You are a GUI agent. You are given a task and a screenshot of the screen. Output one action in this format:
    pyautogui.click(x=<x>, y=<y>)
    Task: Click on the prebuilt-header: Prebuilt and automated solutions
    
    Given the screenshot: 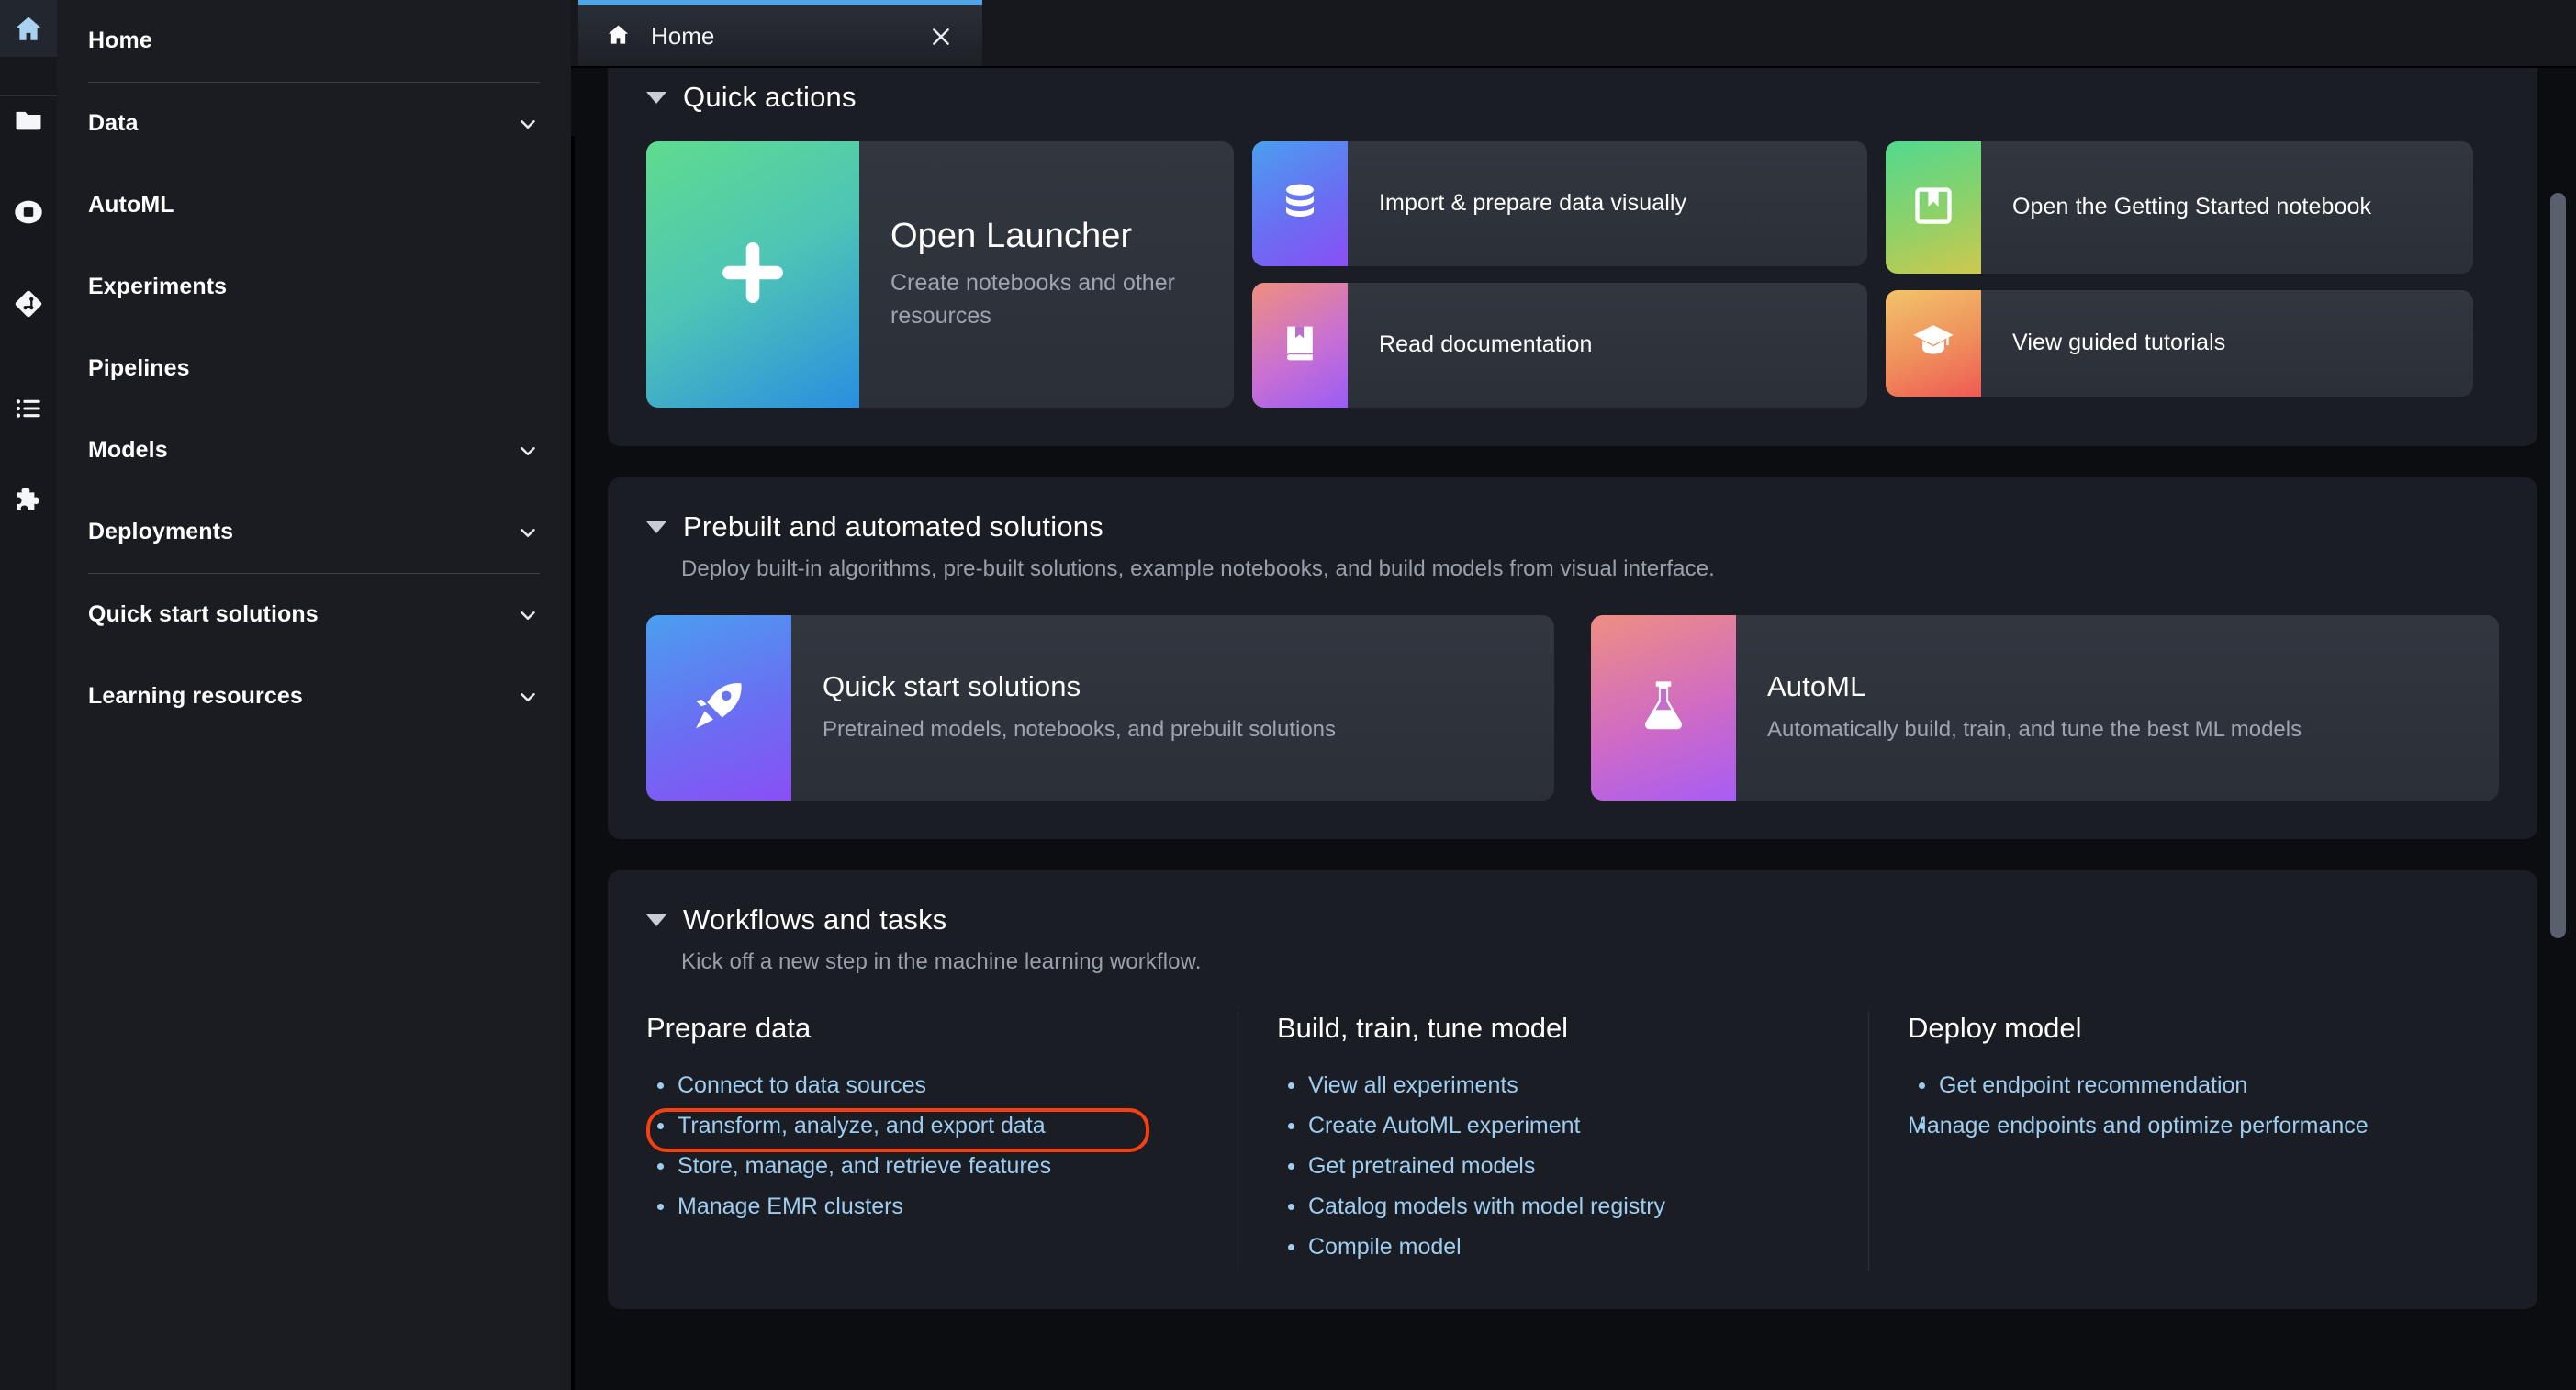 What is the action you would take?
    pyautogui.click(x=1572, y=527)
    